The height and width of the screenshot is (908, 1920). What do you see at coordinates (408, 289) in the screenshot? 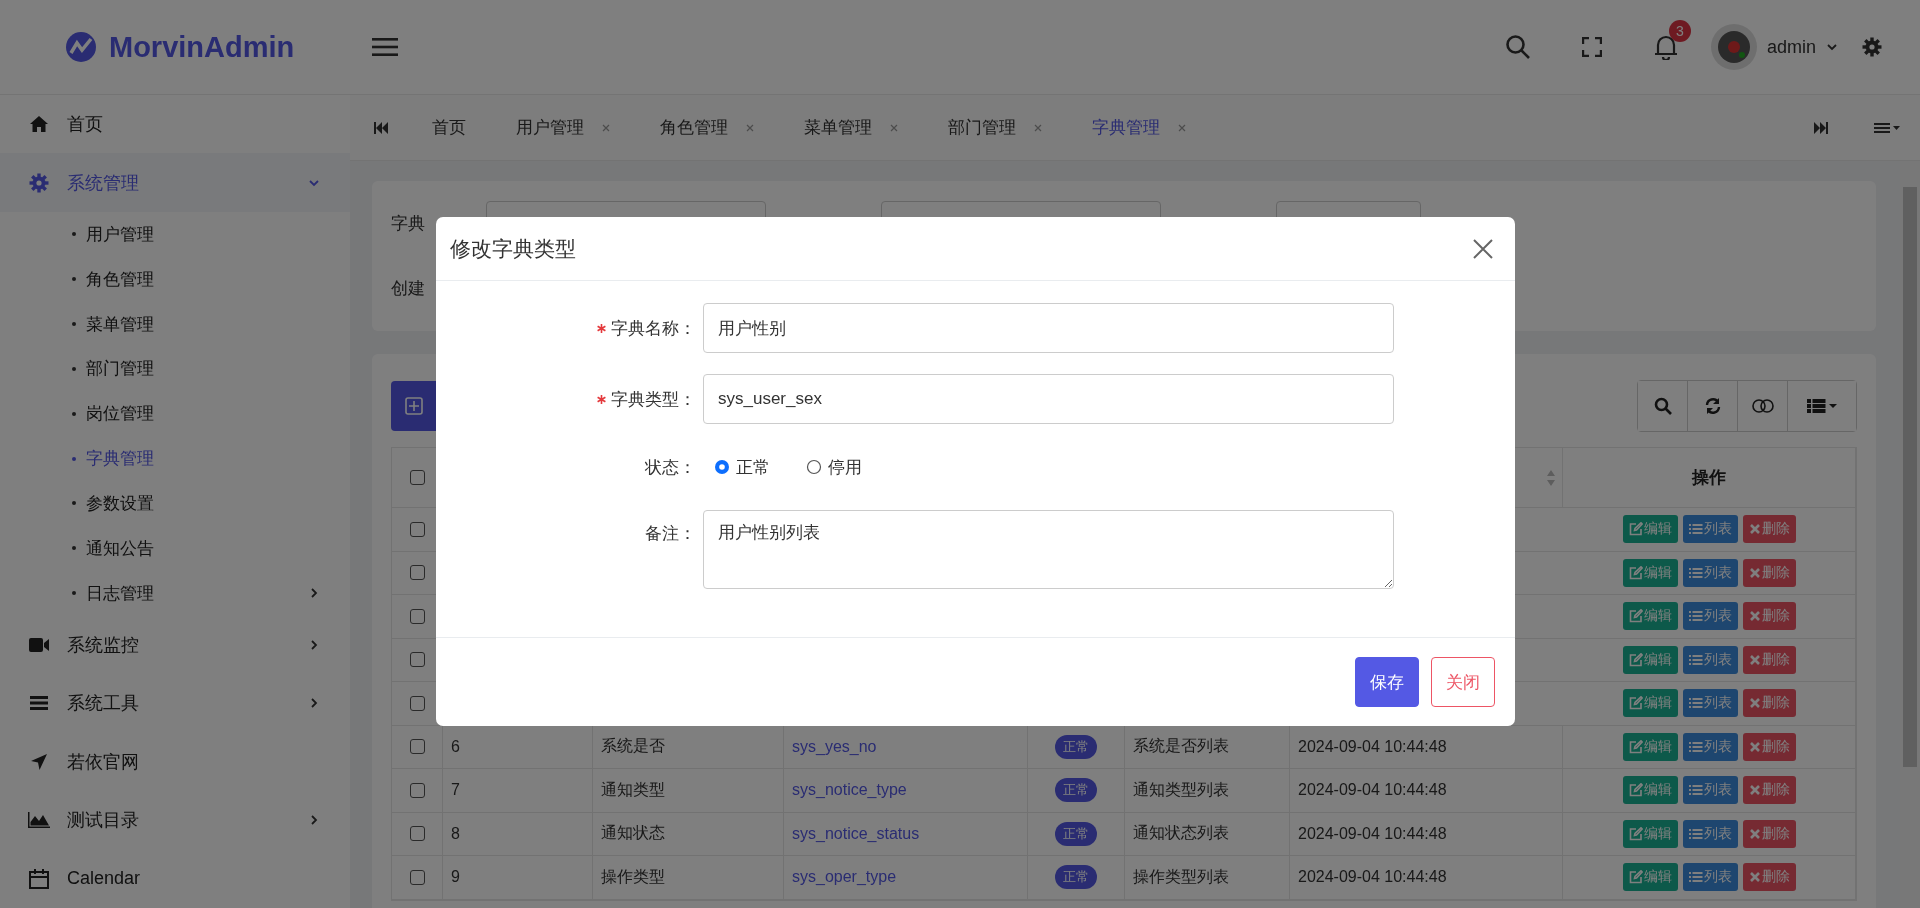
I see `field-label: 创建` at bounding box center [408, 289].